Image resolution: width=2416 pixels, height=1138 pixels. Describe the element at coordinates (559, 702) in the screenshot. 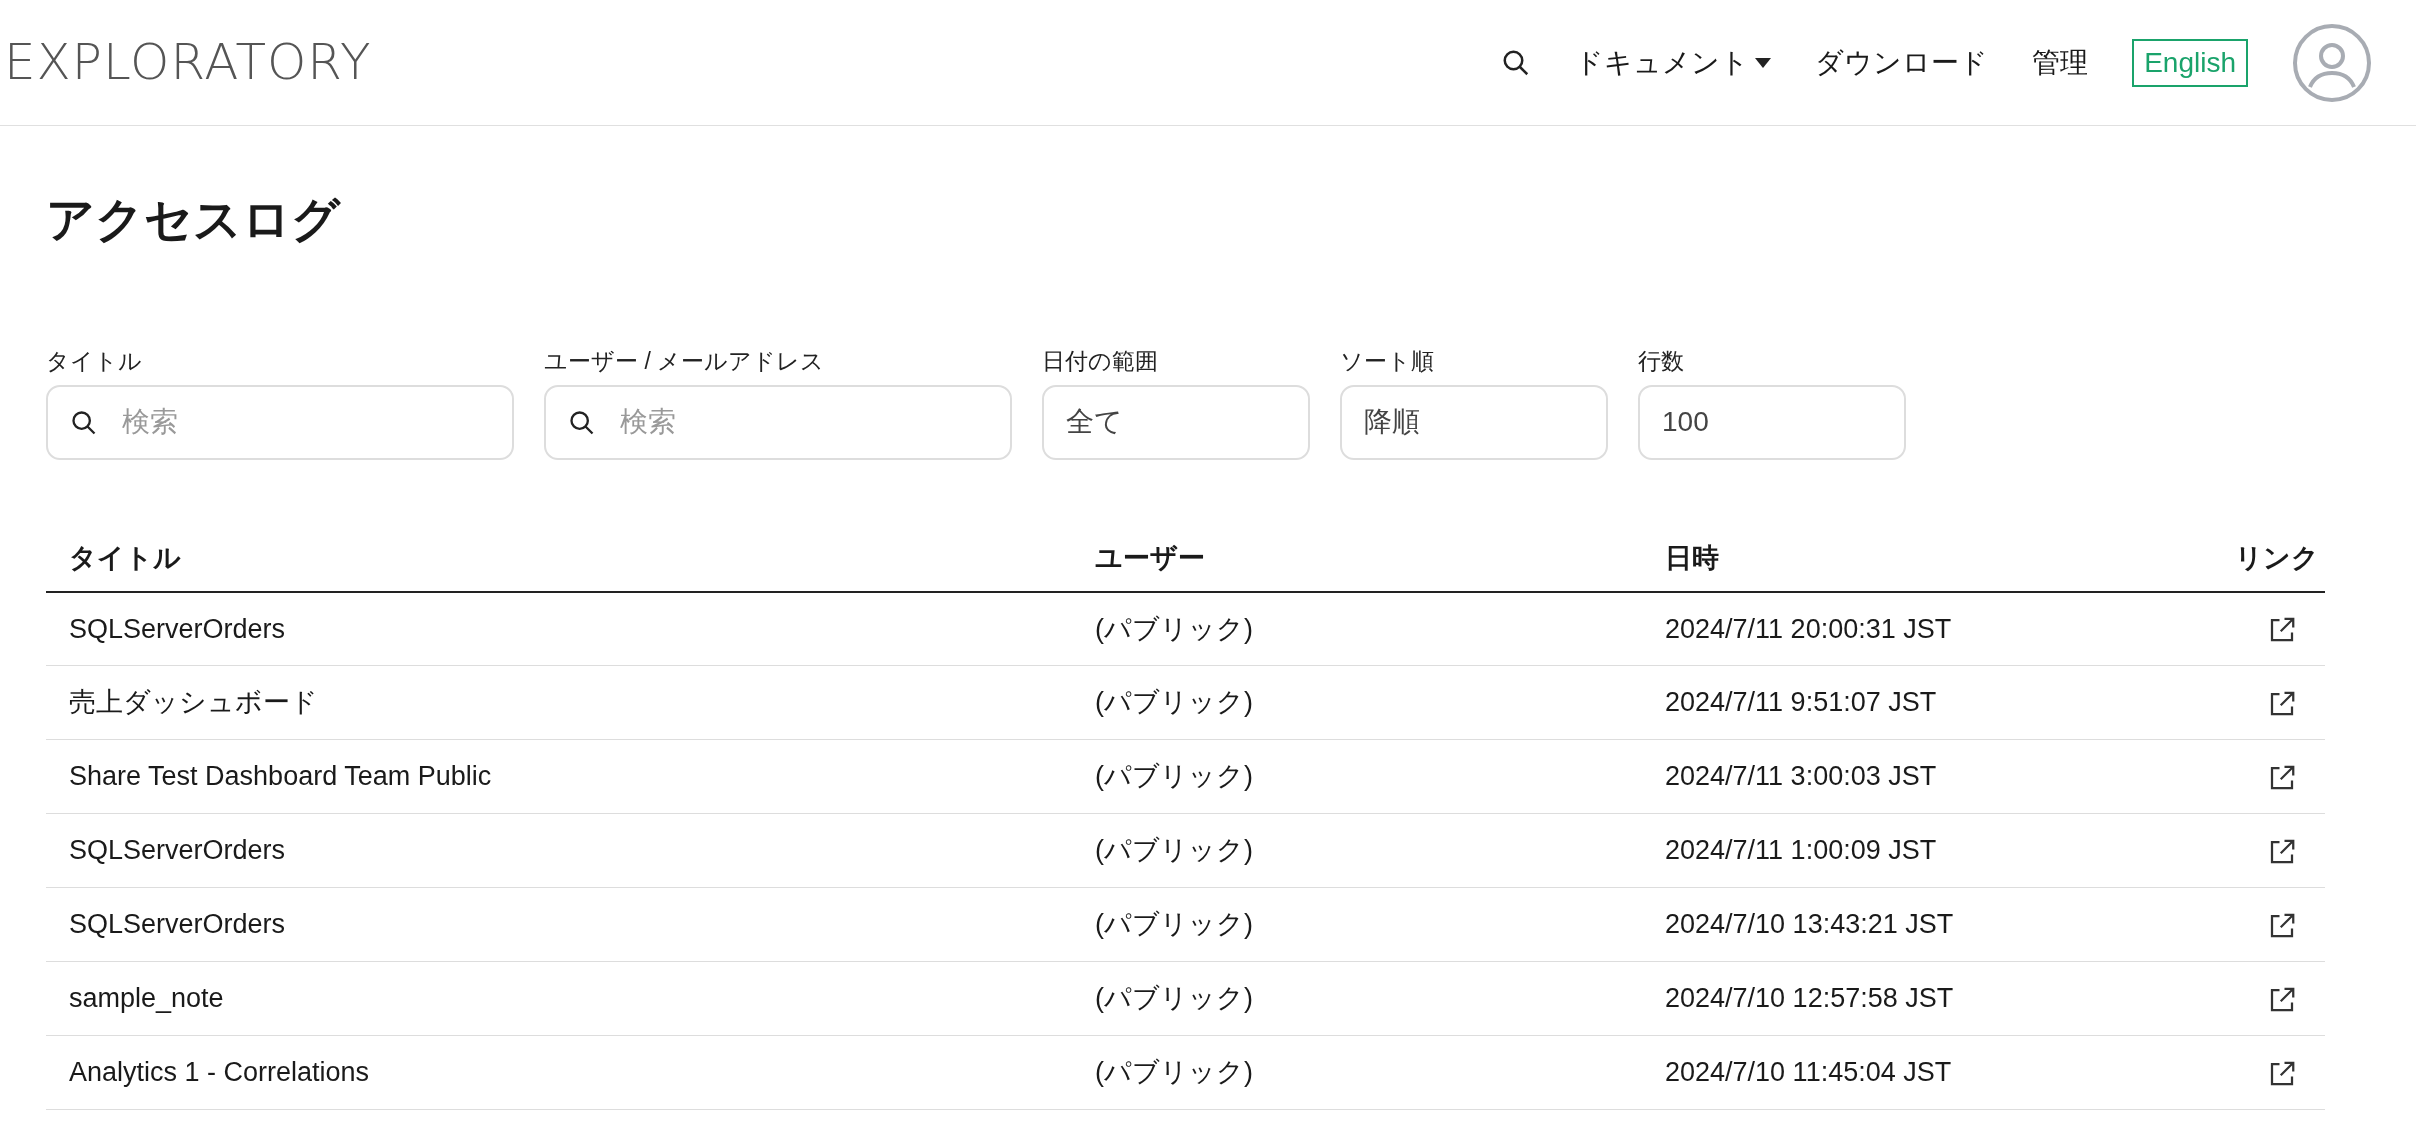

I see `table-cell: 売上ダッシュボード` at that location.